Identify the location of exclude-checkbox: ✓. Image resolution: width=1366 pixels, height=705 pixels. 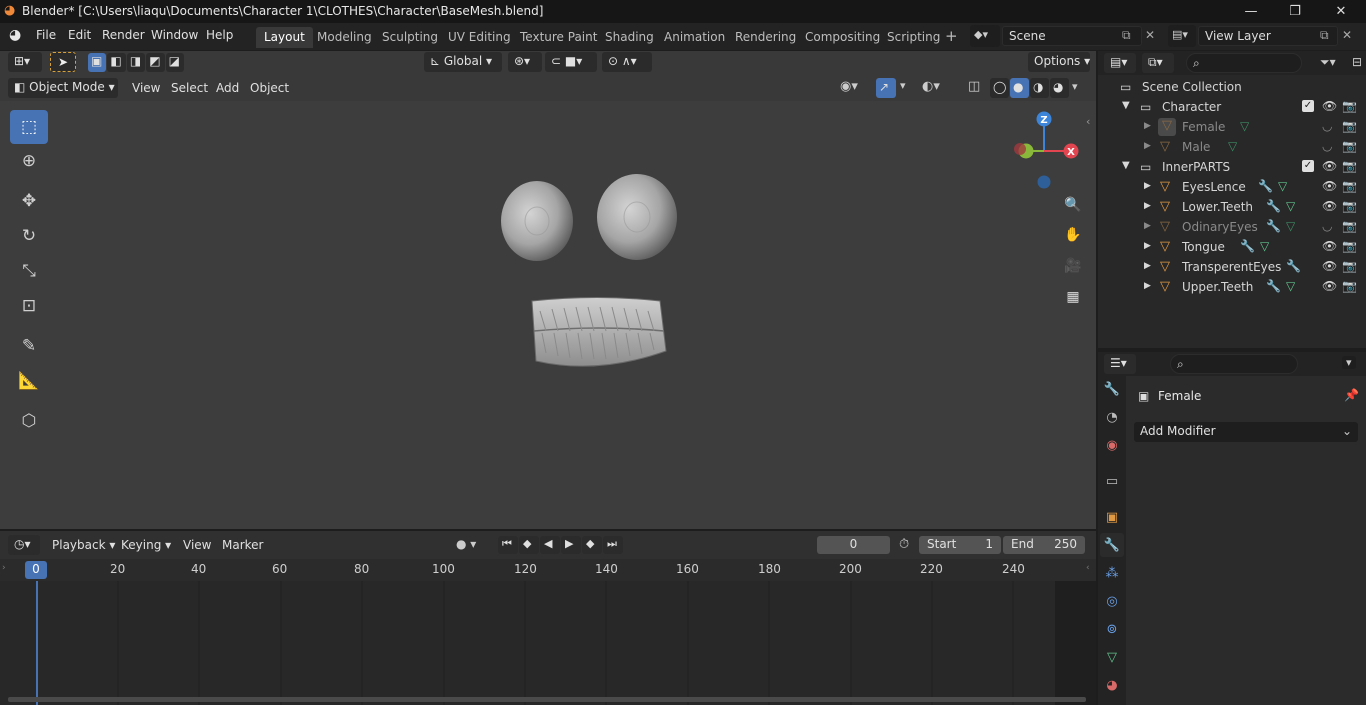
(1308, 106).